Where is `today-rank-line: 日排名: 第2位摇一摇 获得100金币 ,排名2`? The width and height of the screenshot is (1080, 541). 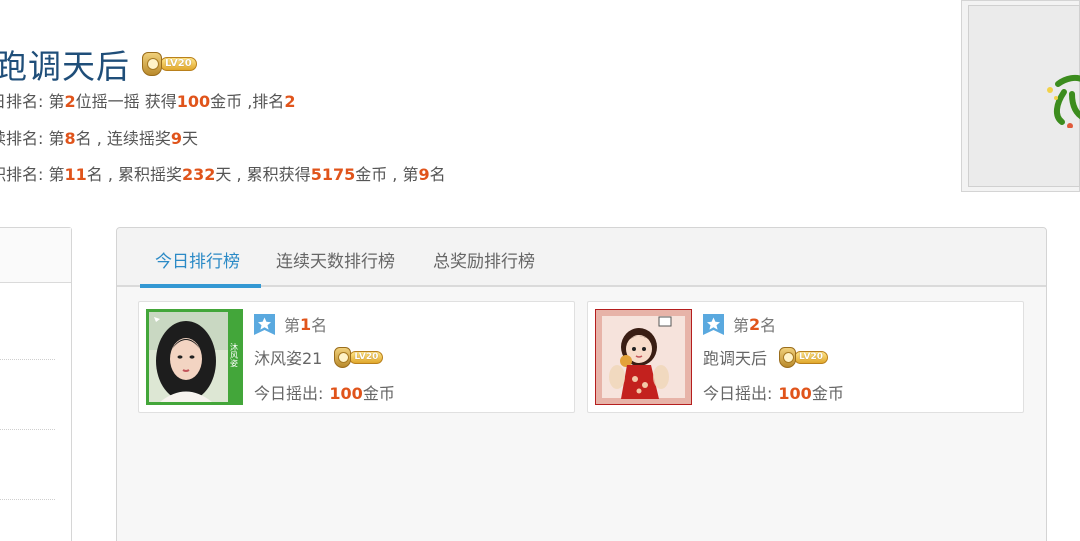
today-rank-line: 日排名: 第2位摇一摇 获得100金币 ,排名2 is located at coordinates (147, 100).